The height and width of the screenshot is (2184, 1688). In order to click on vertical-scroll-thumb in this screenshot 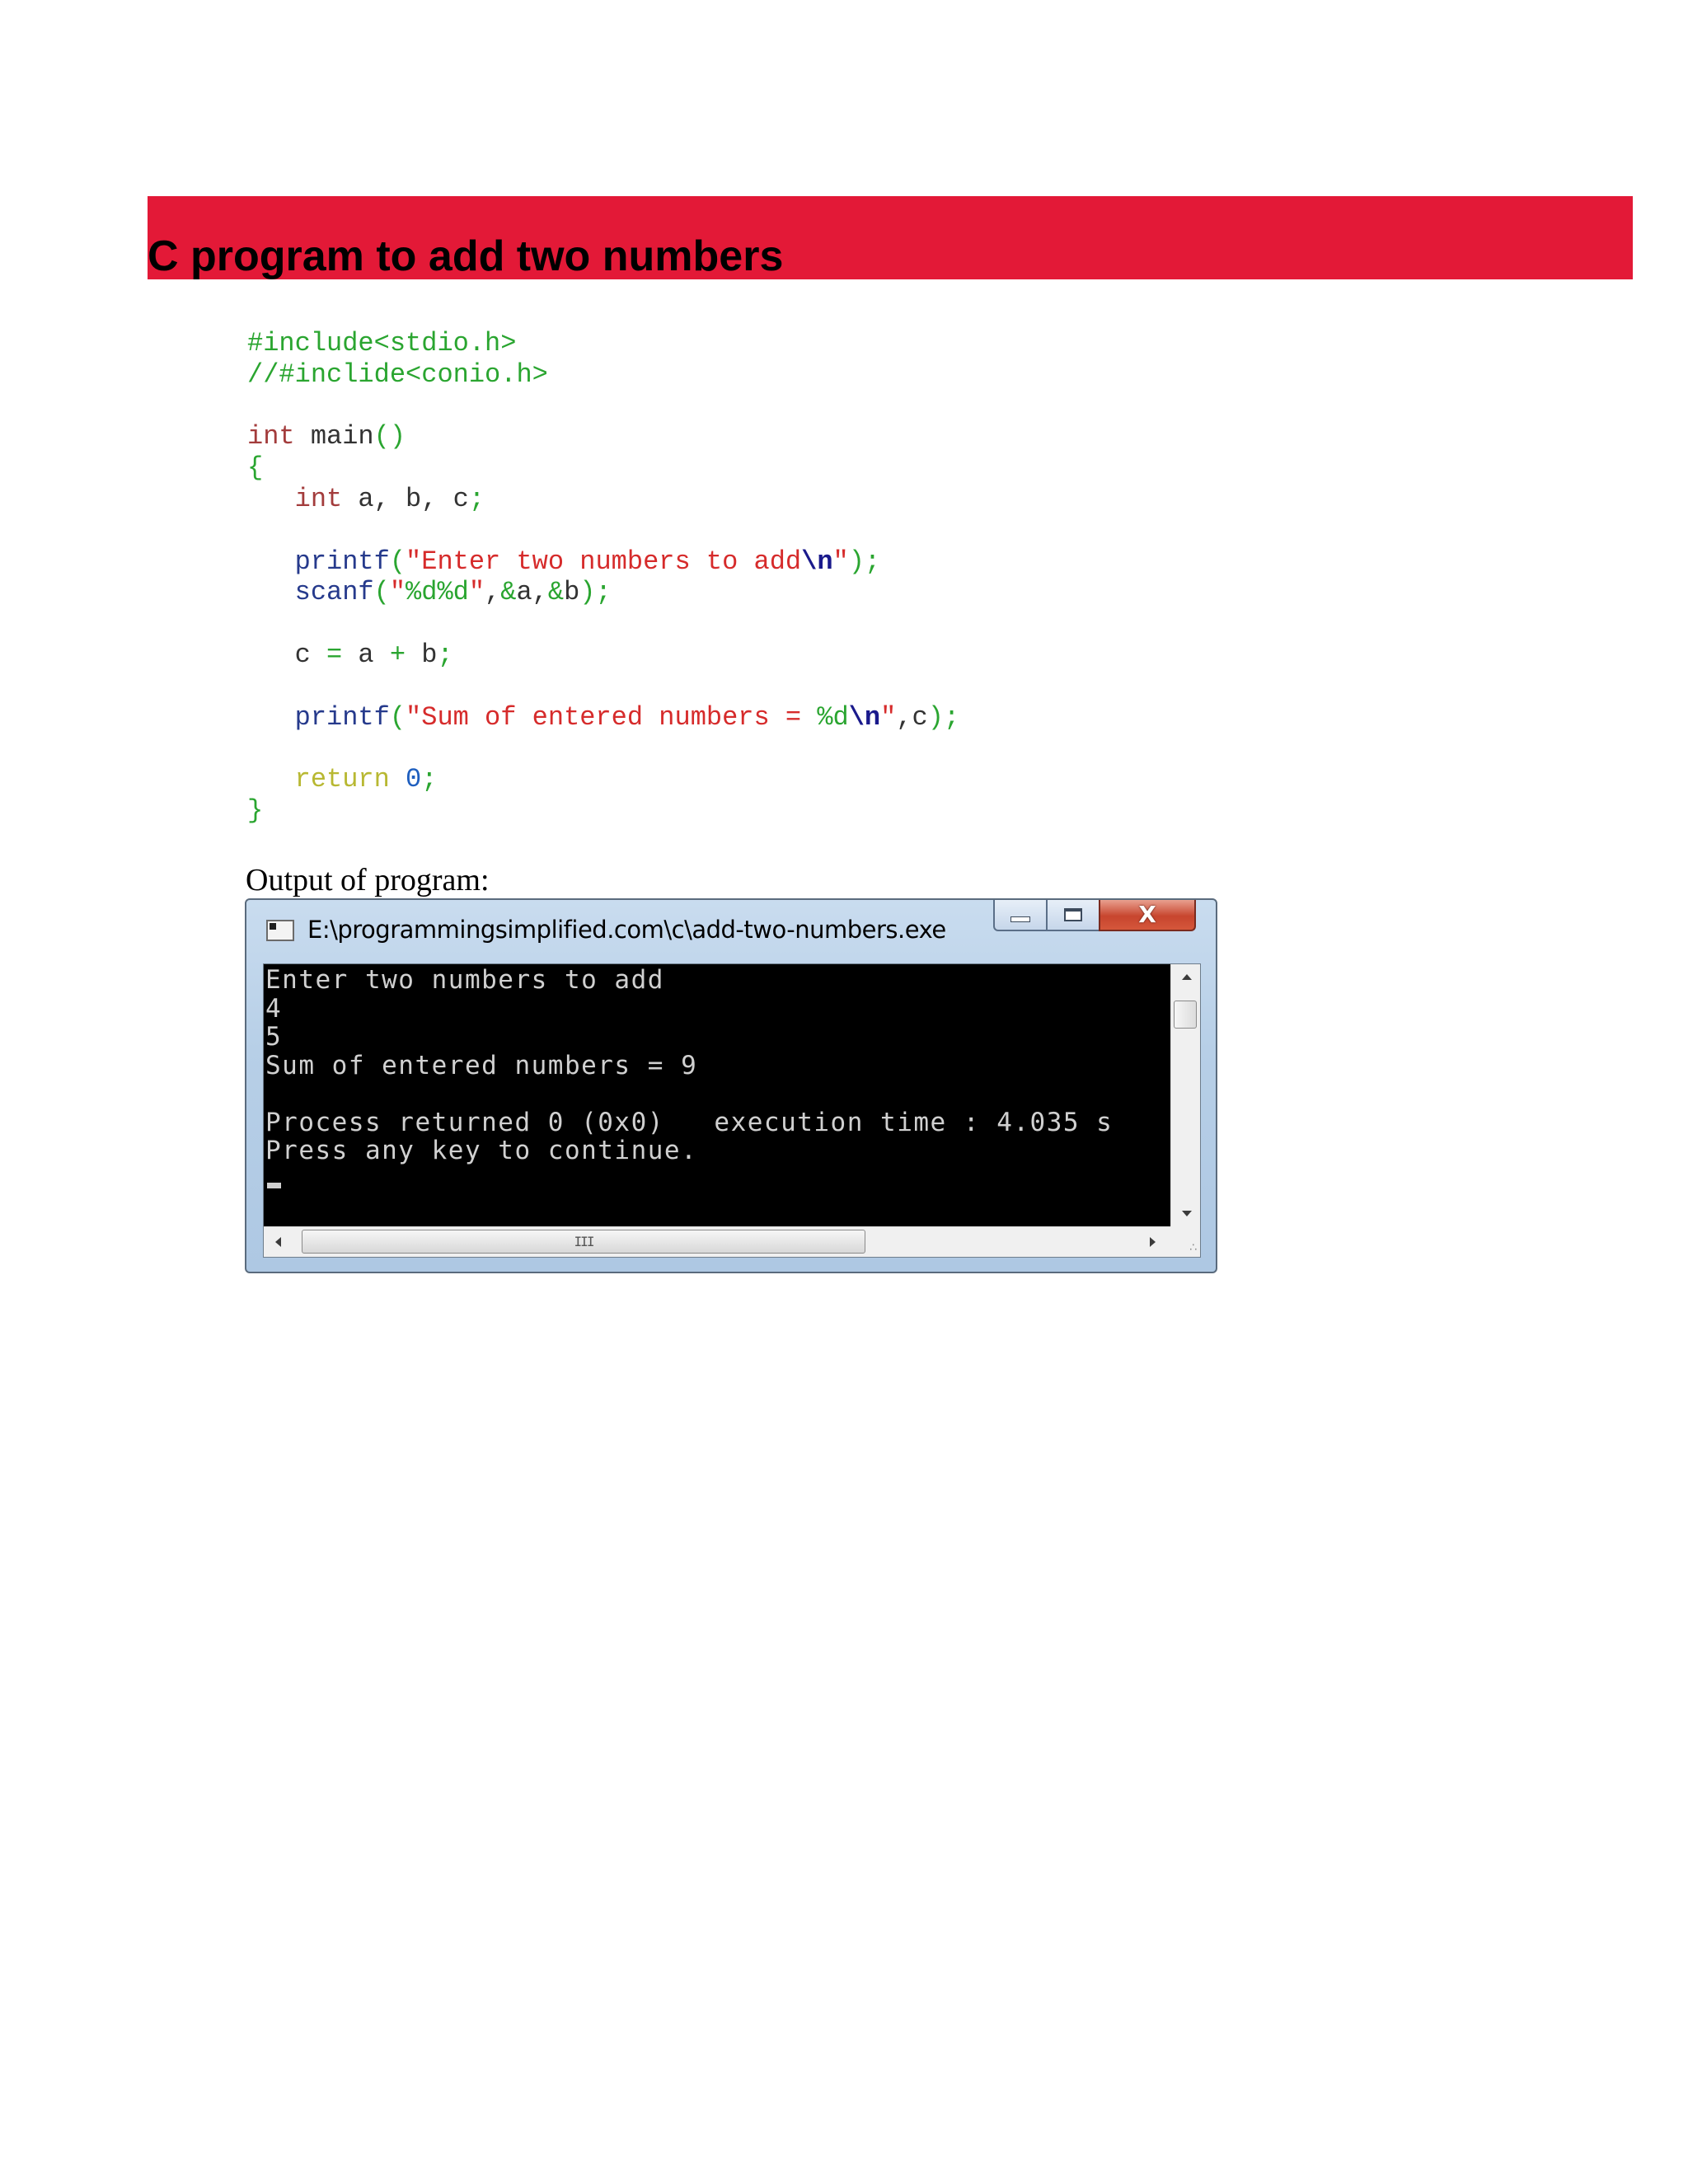, I will do `click(1185, 1015)`.